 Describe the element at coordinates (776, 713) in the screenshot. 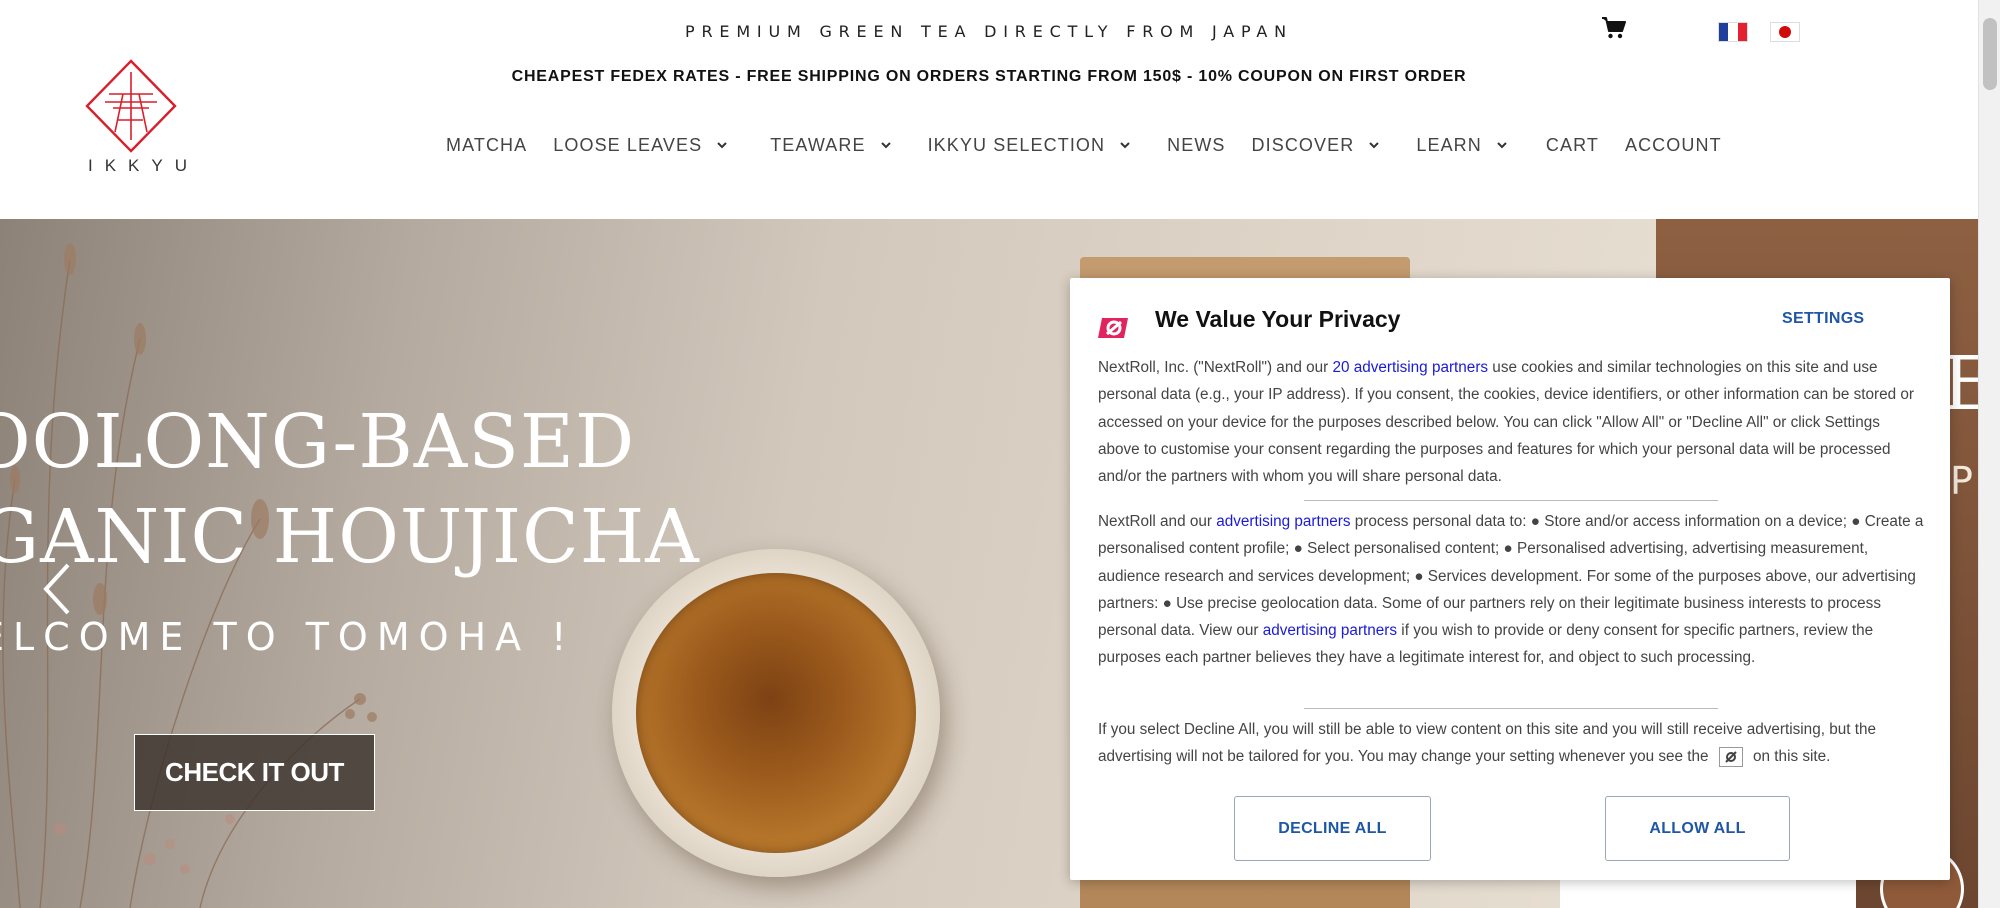

I see `tea-cup-image` at that location.